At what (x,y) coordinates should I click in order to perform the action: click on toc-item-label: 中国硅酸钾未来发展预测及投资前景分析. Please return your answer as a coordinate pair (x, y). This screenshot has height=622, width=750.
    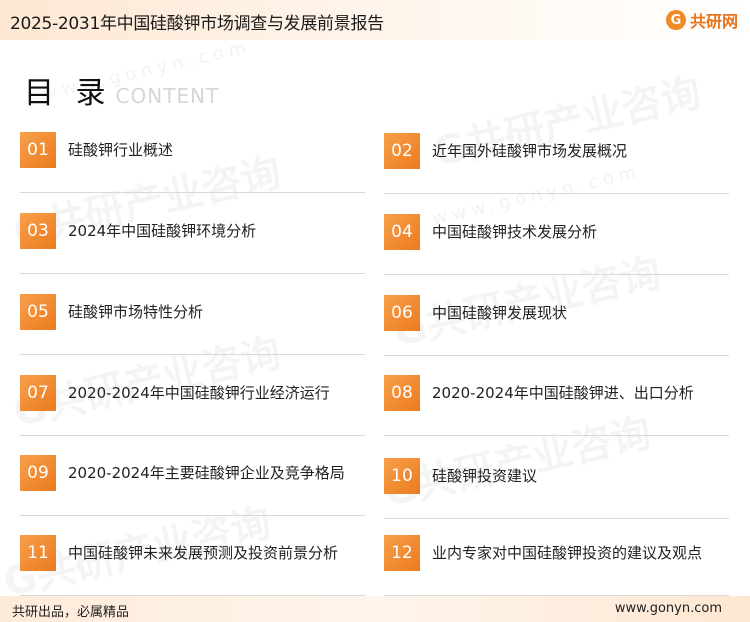
    Looking at the image, I should click on (203, 553).